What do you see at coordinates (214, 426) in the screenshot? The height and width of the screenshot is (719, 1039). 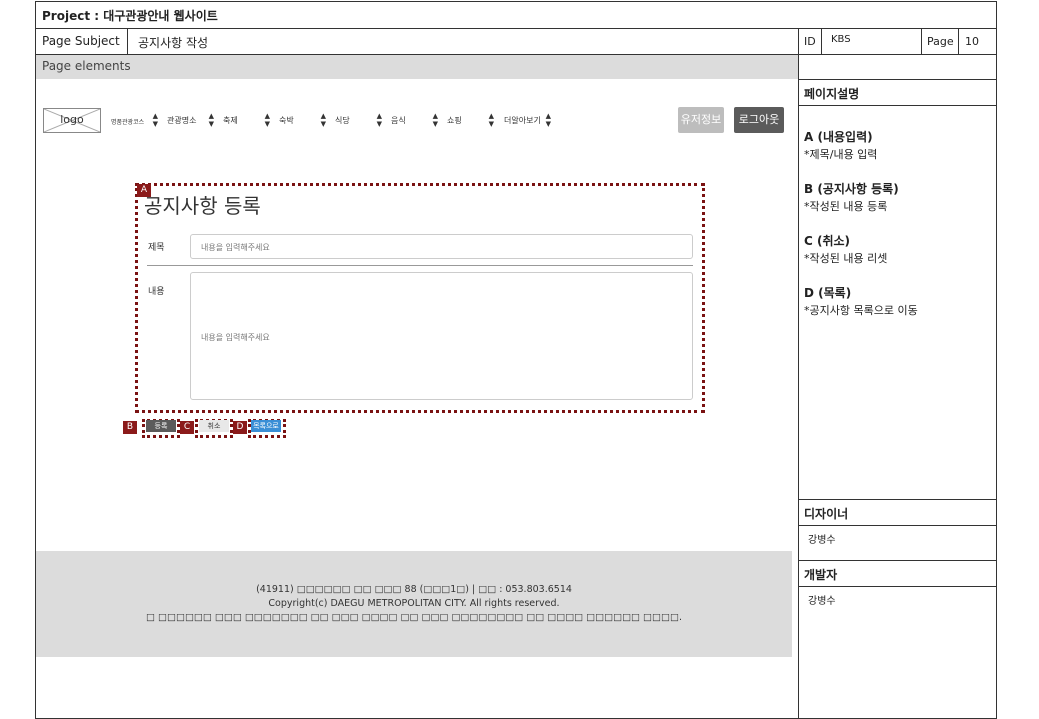 I see `cancel-button: 취소` at bounding box center [214, 426].